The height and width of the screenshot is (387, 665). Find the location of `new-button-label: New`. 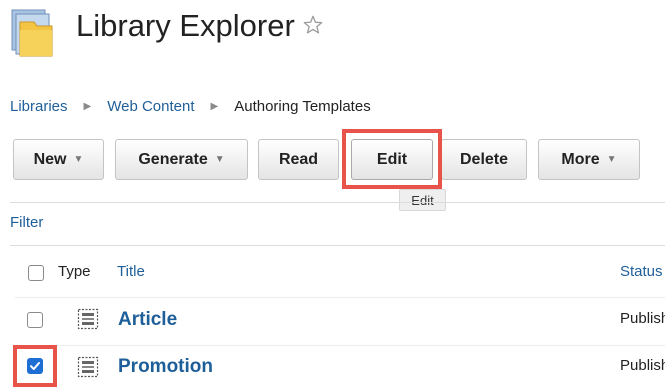

new-button-label: New is located at coordinates (50, 159).